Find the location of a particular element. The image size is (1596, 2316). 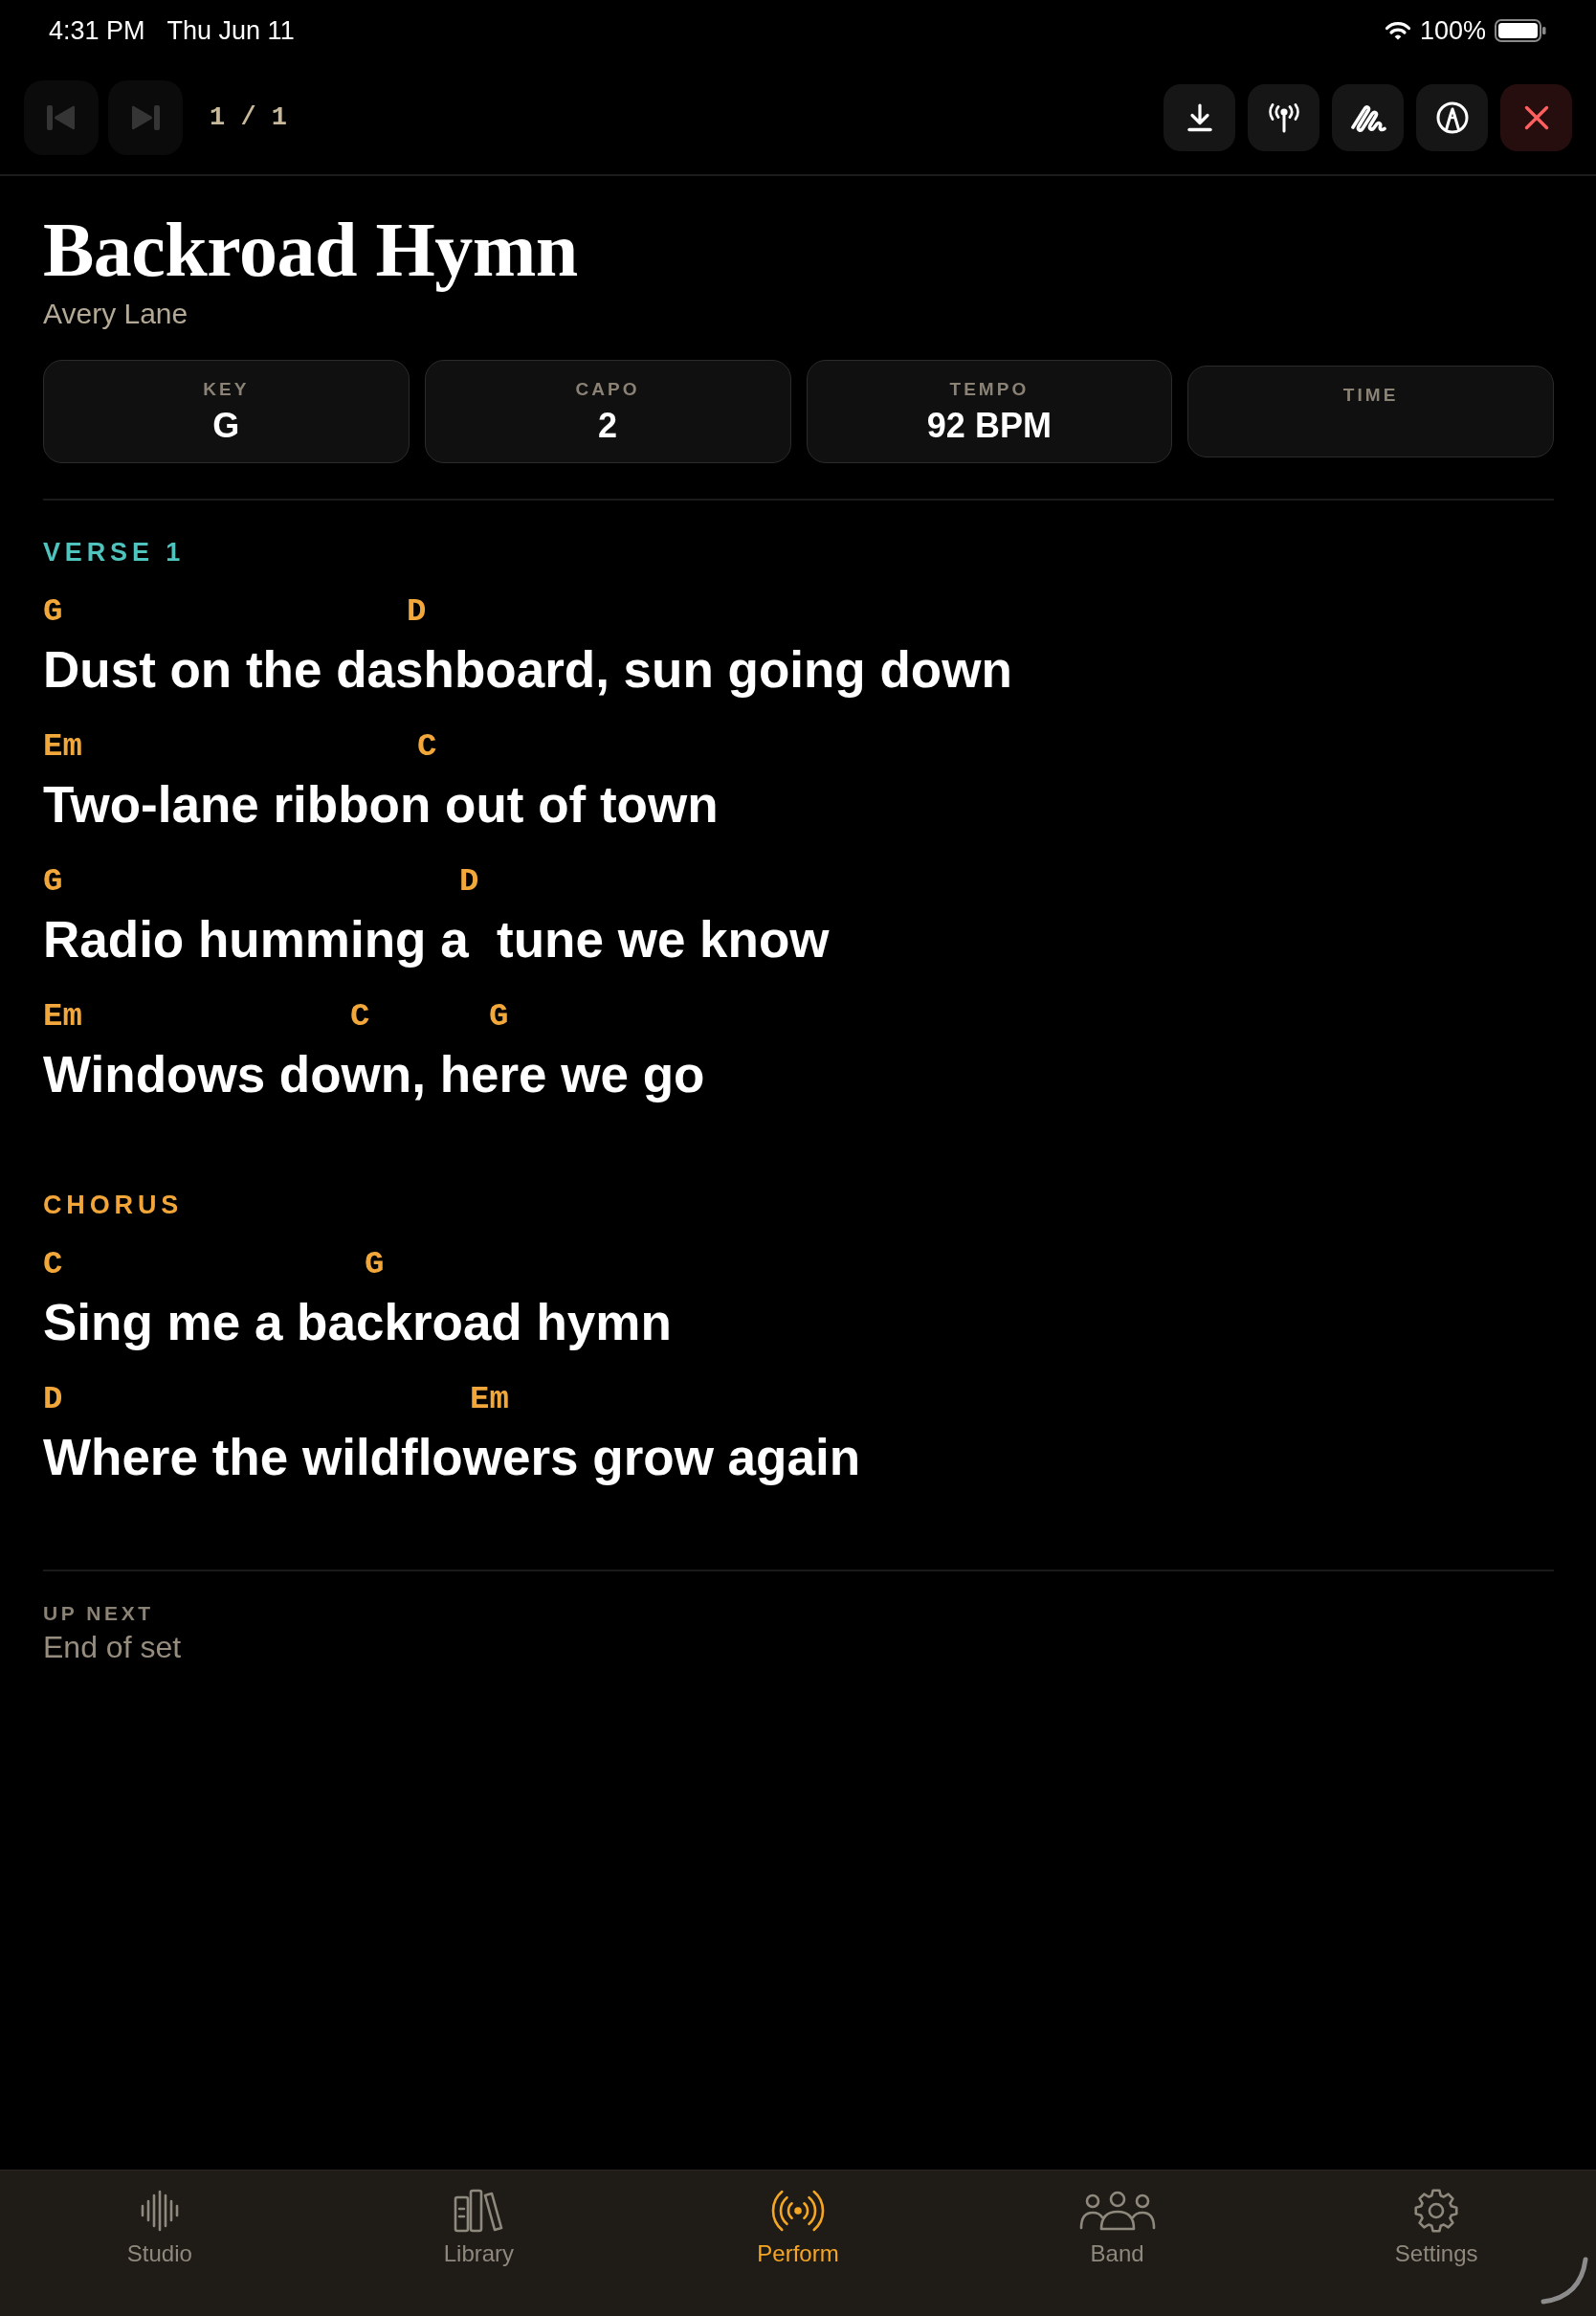

lyric-line: Radio humming a tune we know is located at coordinates (437, 940).